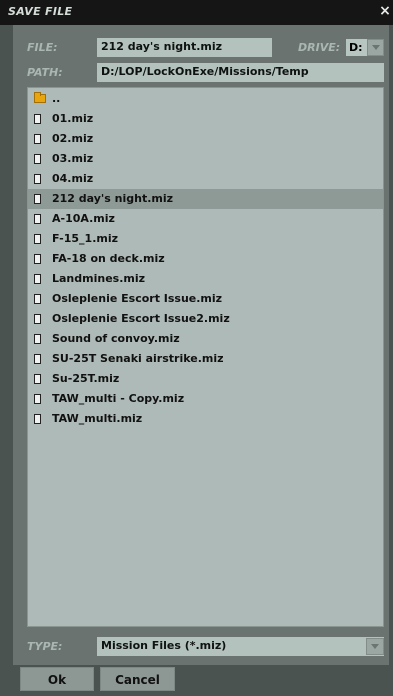 This screenshot has width=393, height=696. I want to click on path-field: D:/LOP/LockOnExe/Missions/Temp, so click(240, 72).